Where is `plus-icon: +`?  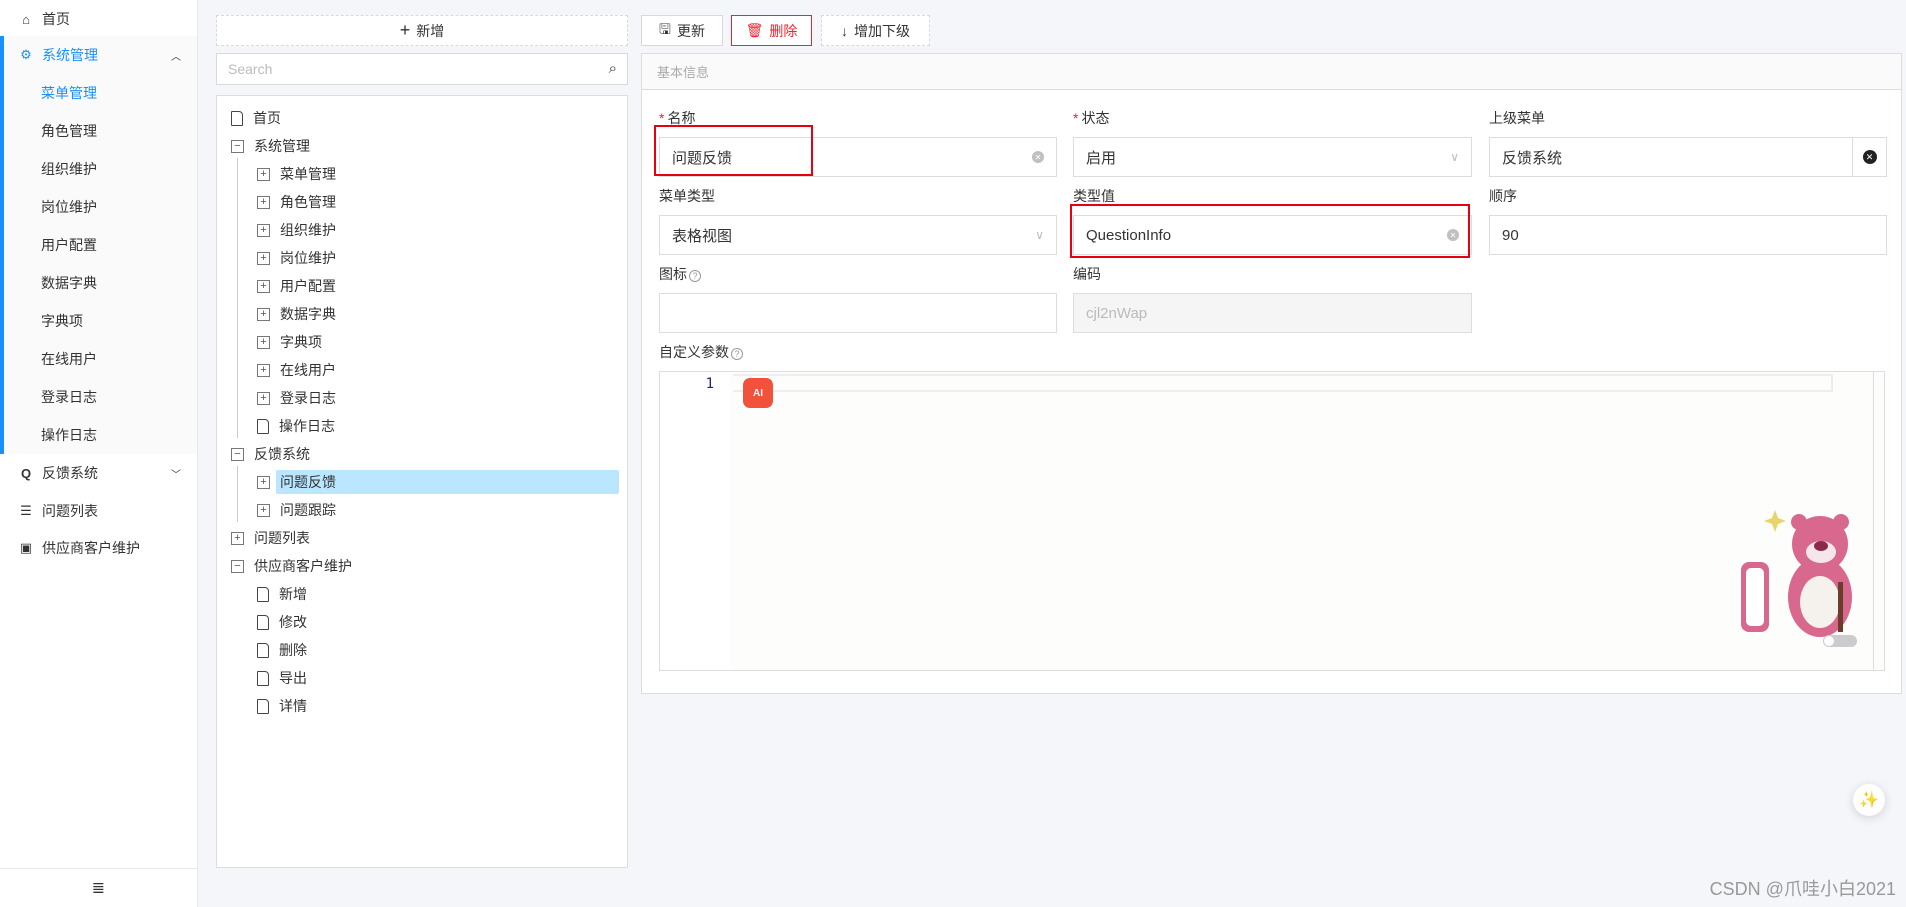 plus-icon: + is located at coordinates (405, 30).